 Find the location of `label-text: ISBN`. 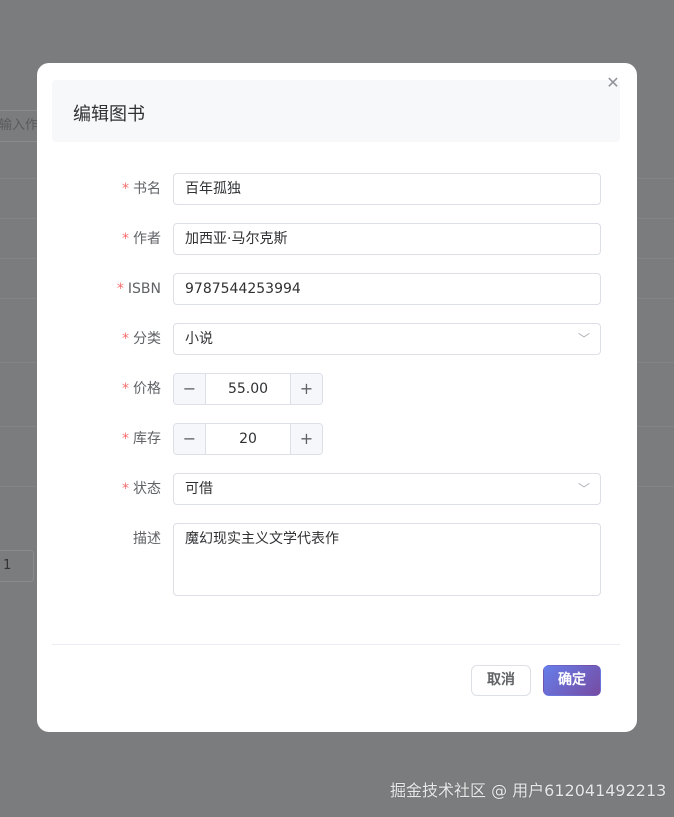

label-text: ISBN is located at coordinates (144, 289).